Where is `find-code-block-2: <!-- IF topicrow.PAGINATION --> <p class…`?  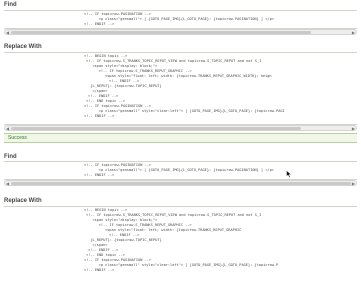
find-code-block-2: <!-- IF topicrow.PAGINATION --> <p class… is located at coordinates (180, 170).